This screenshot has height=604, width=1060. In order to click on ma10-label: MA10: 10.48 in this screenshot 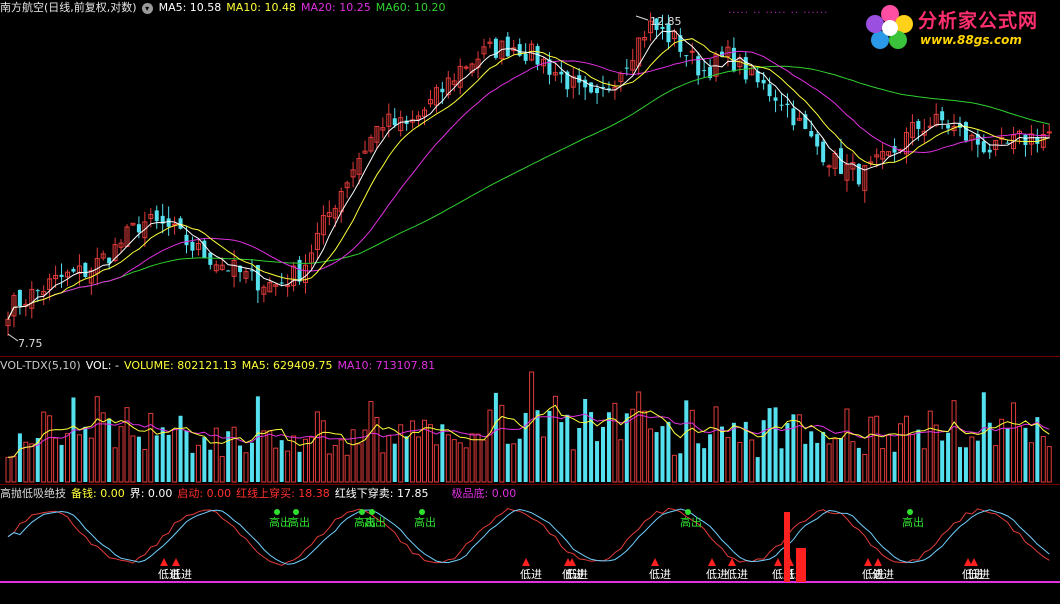, I will do `click(261, 7)`.